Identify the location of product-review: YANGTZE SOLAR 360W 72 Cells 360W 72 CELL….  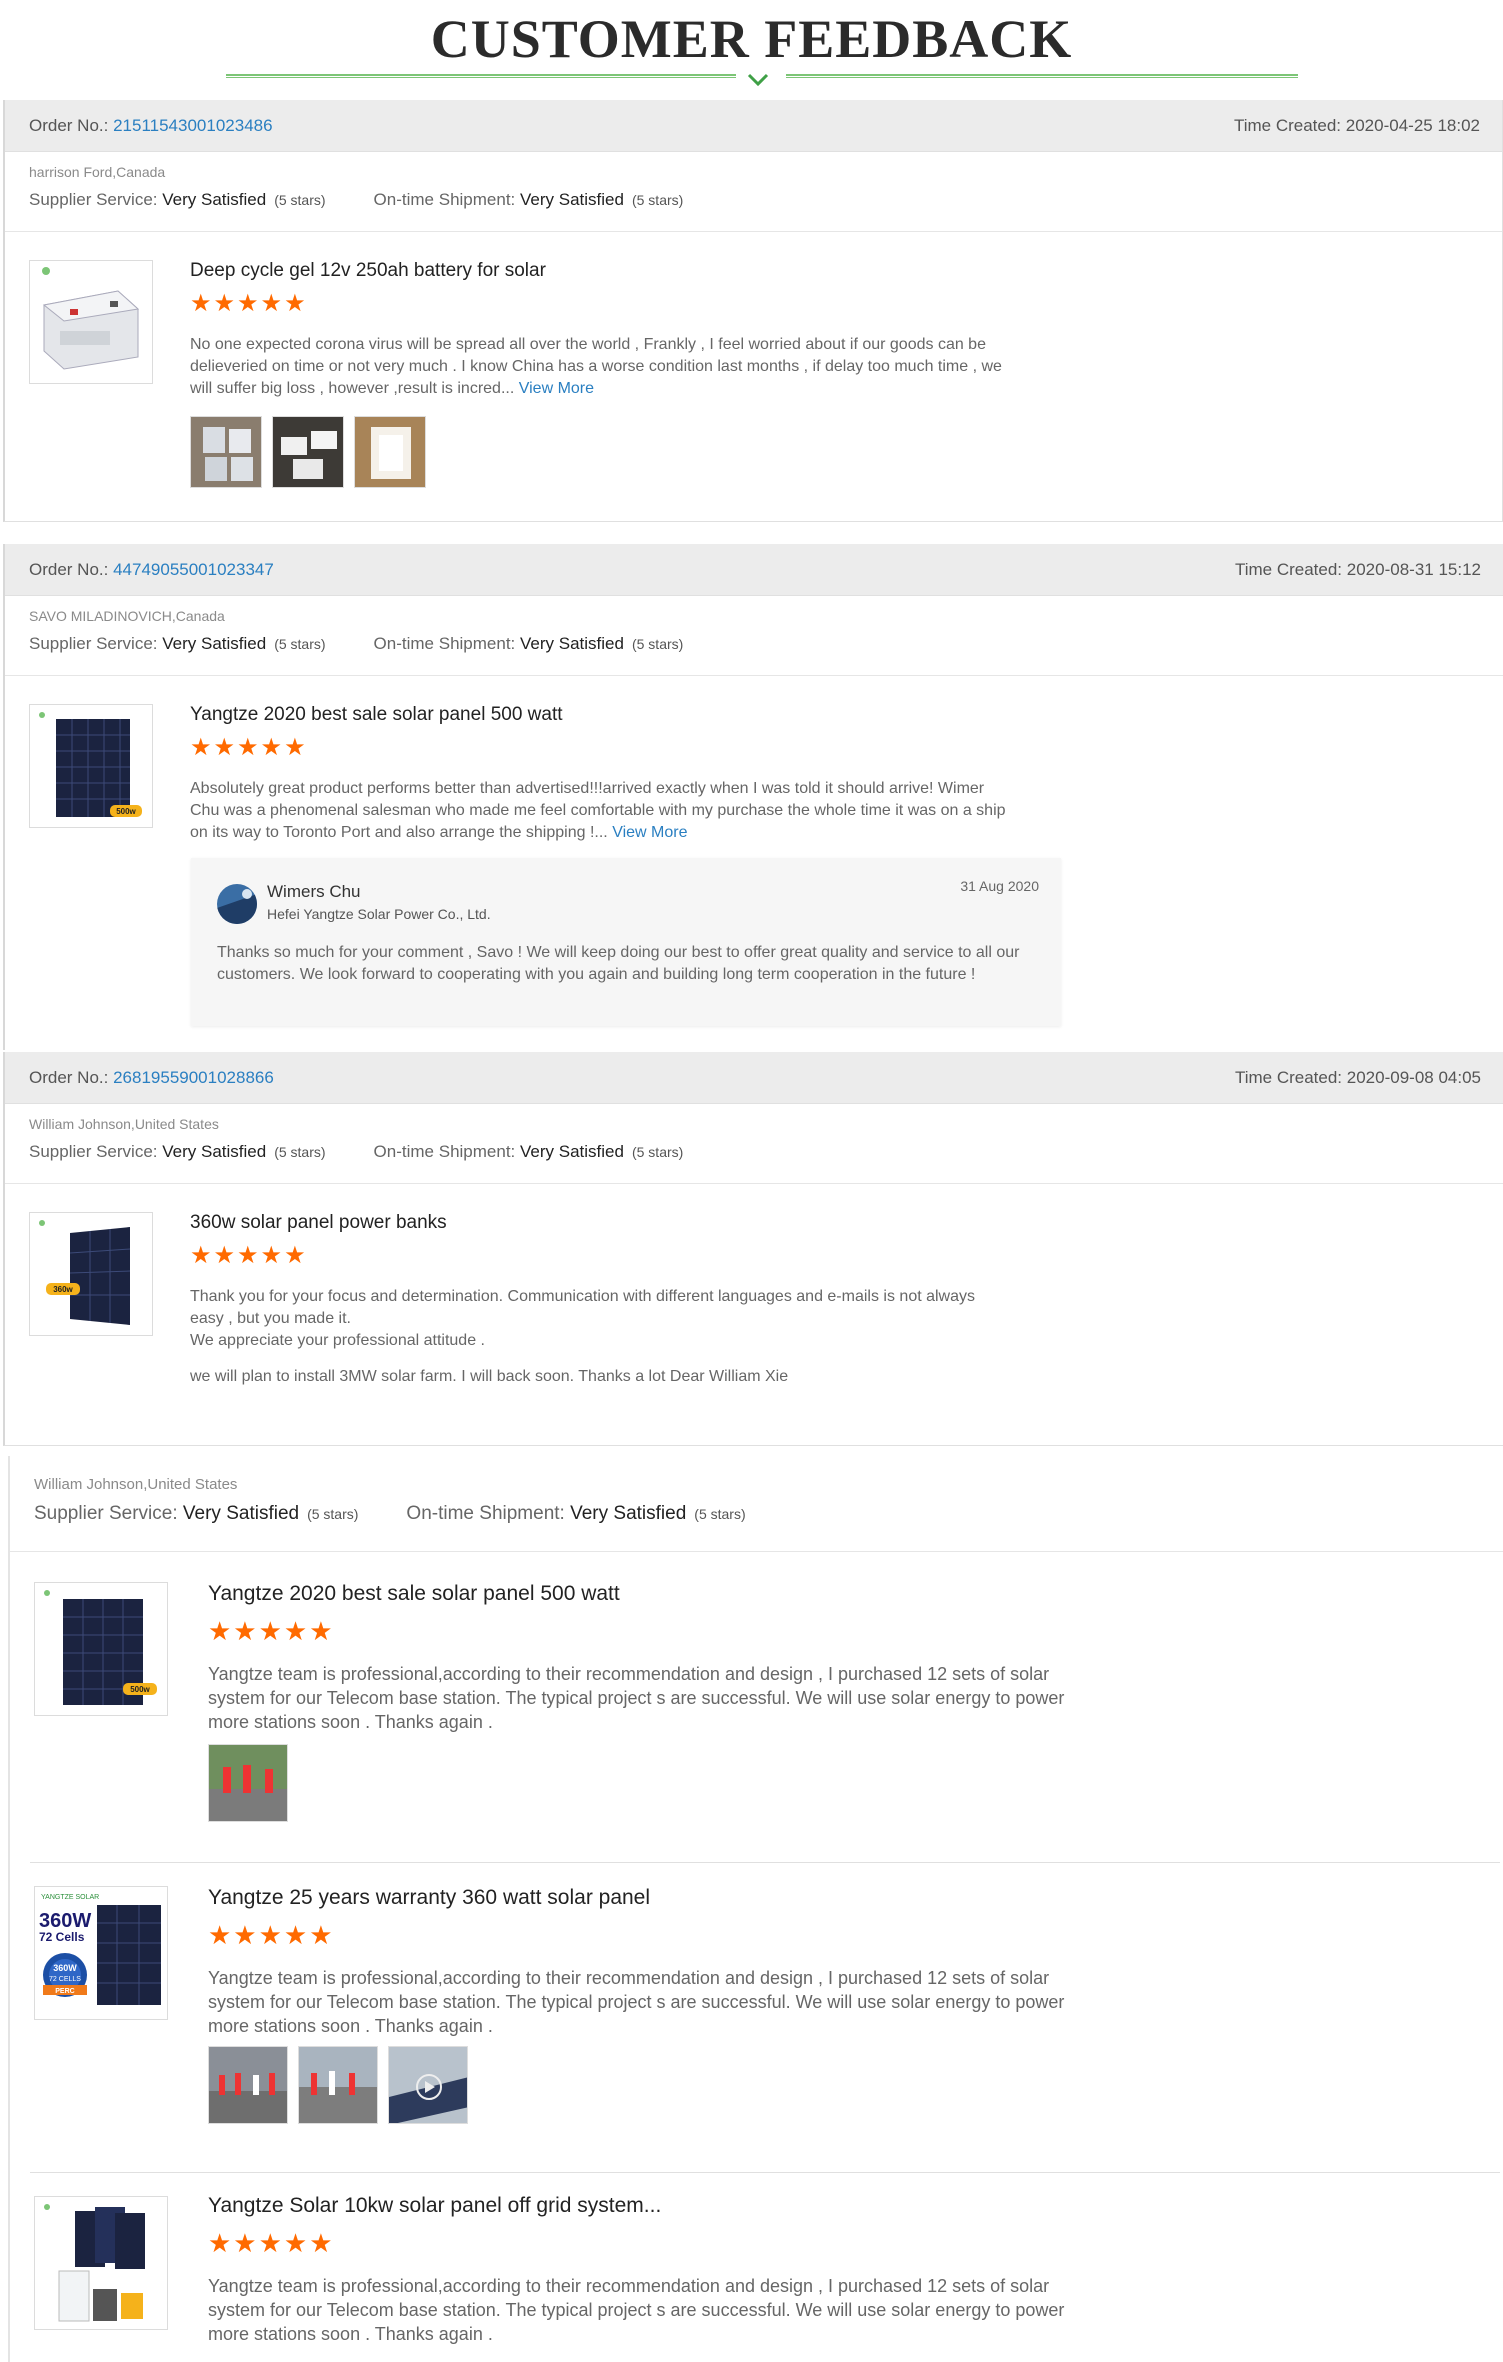
(756, 2017).